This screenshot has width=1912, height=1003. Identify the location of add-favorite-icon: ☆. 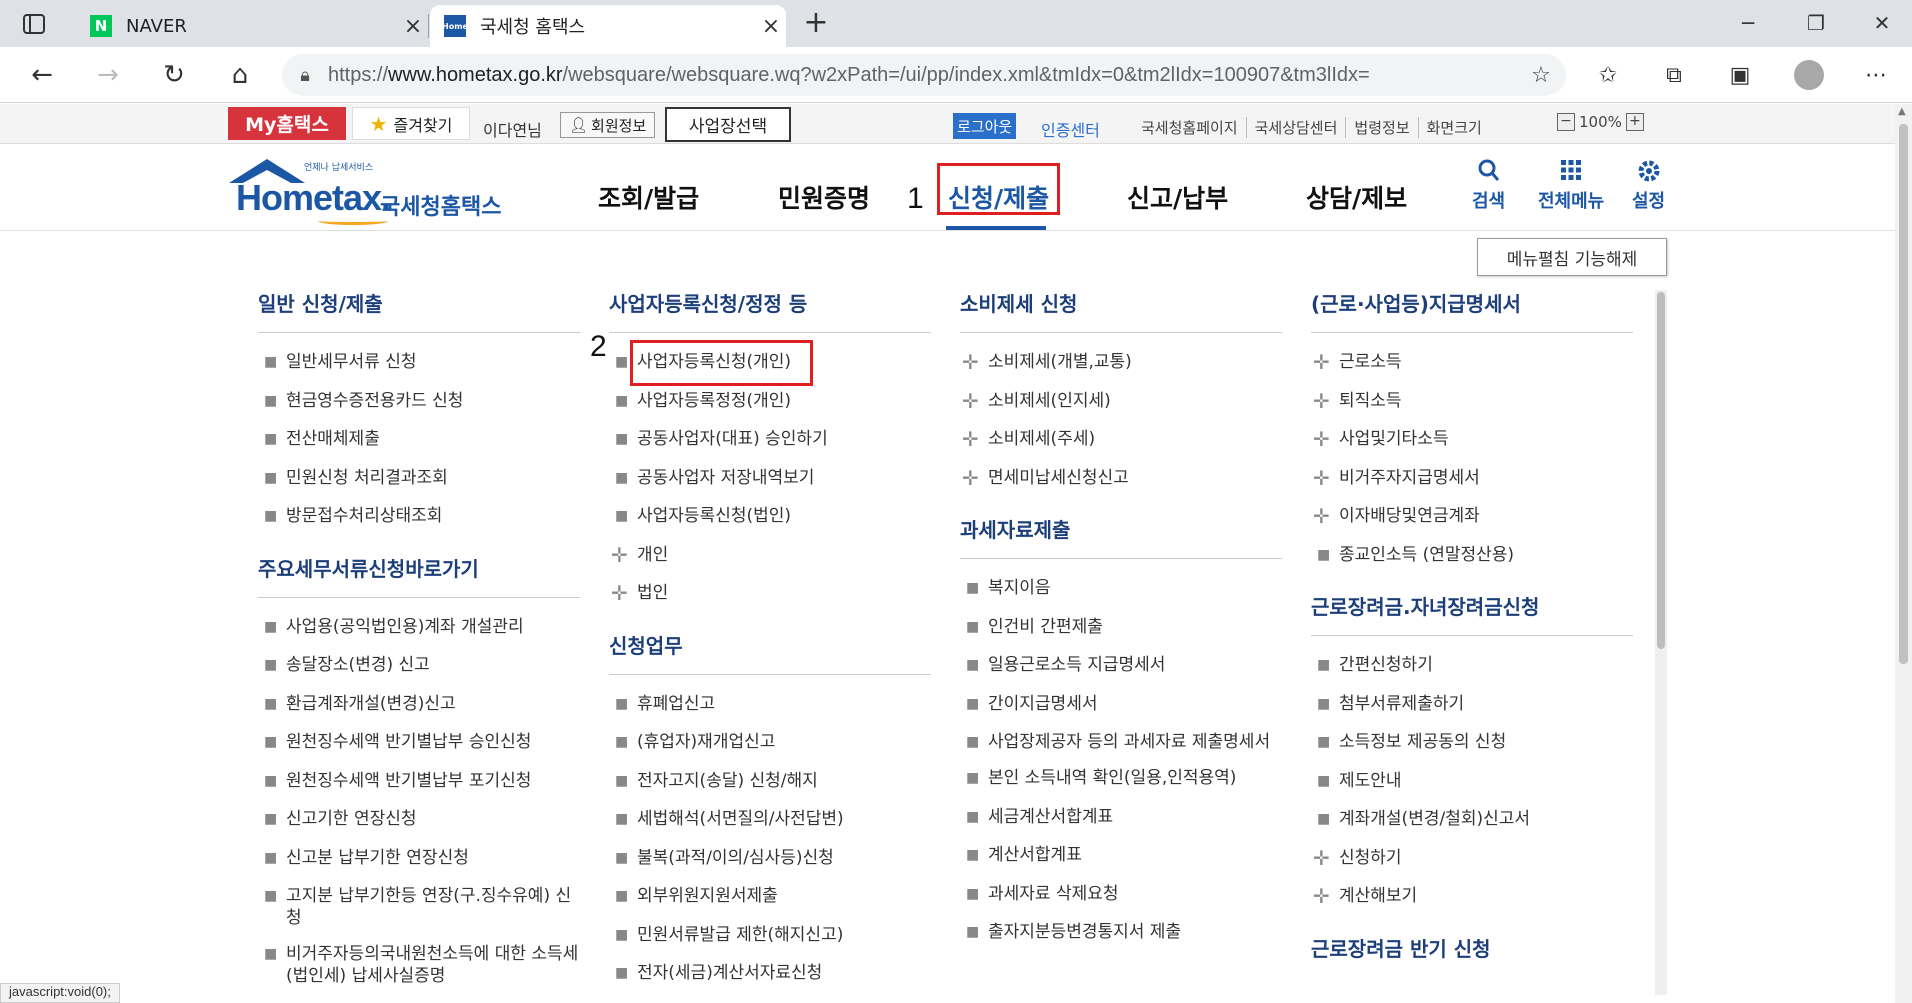
(1541, 75).